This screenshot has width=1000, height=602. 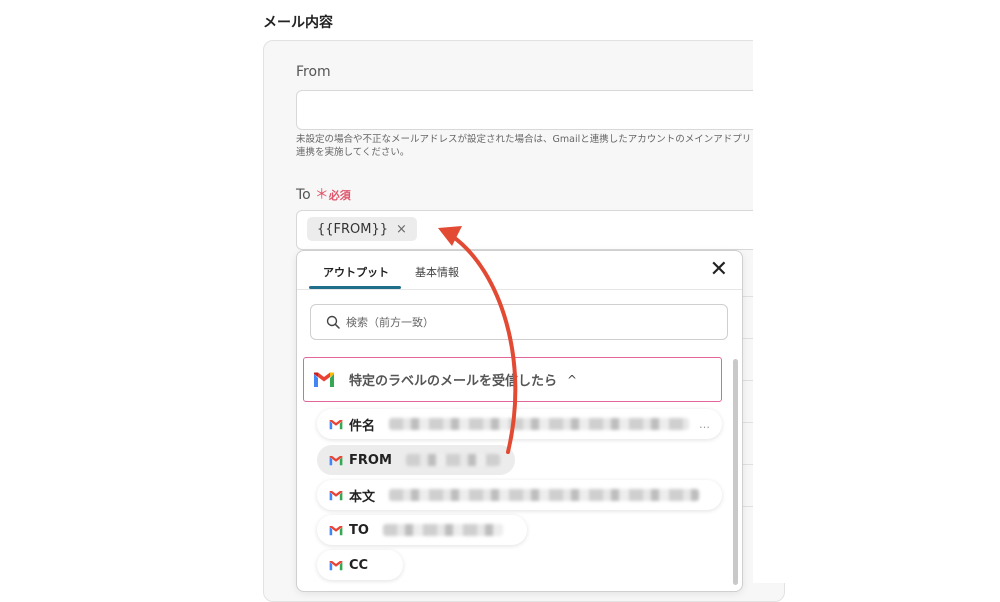 I want to click on scrollbar, so click(x=735, y=472).